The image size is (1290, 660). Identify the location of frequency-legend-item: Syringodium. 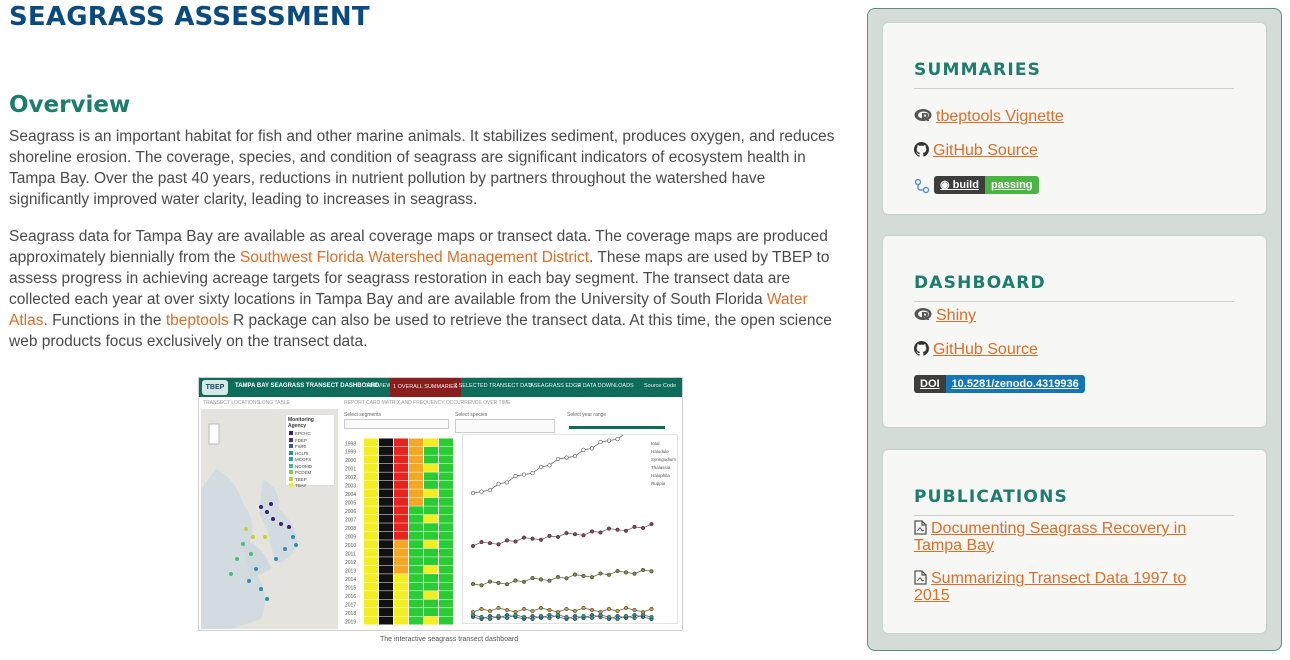
(663, 459).